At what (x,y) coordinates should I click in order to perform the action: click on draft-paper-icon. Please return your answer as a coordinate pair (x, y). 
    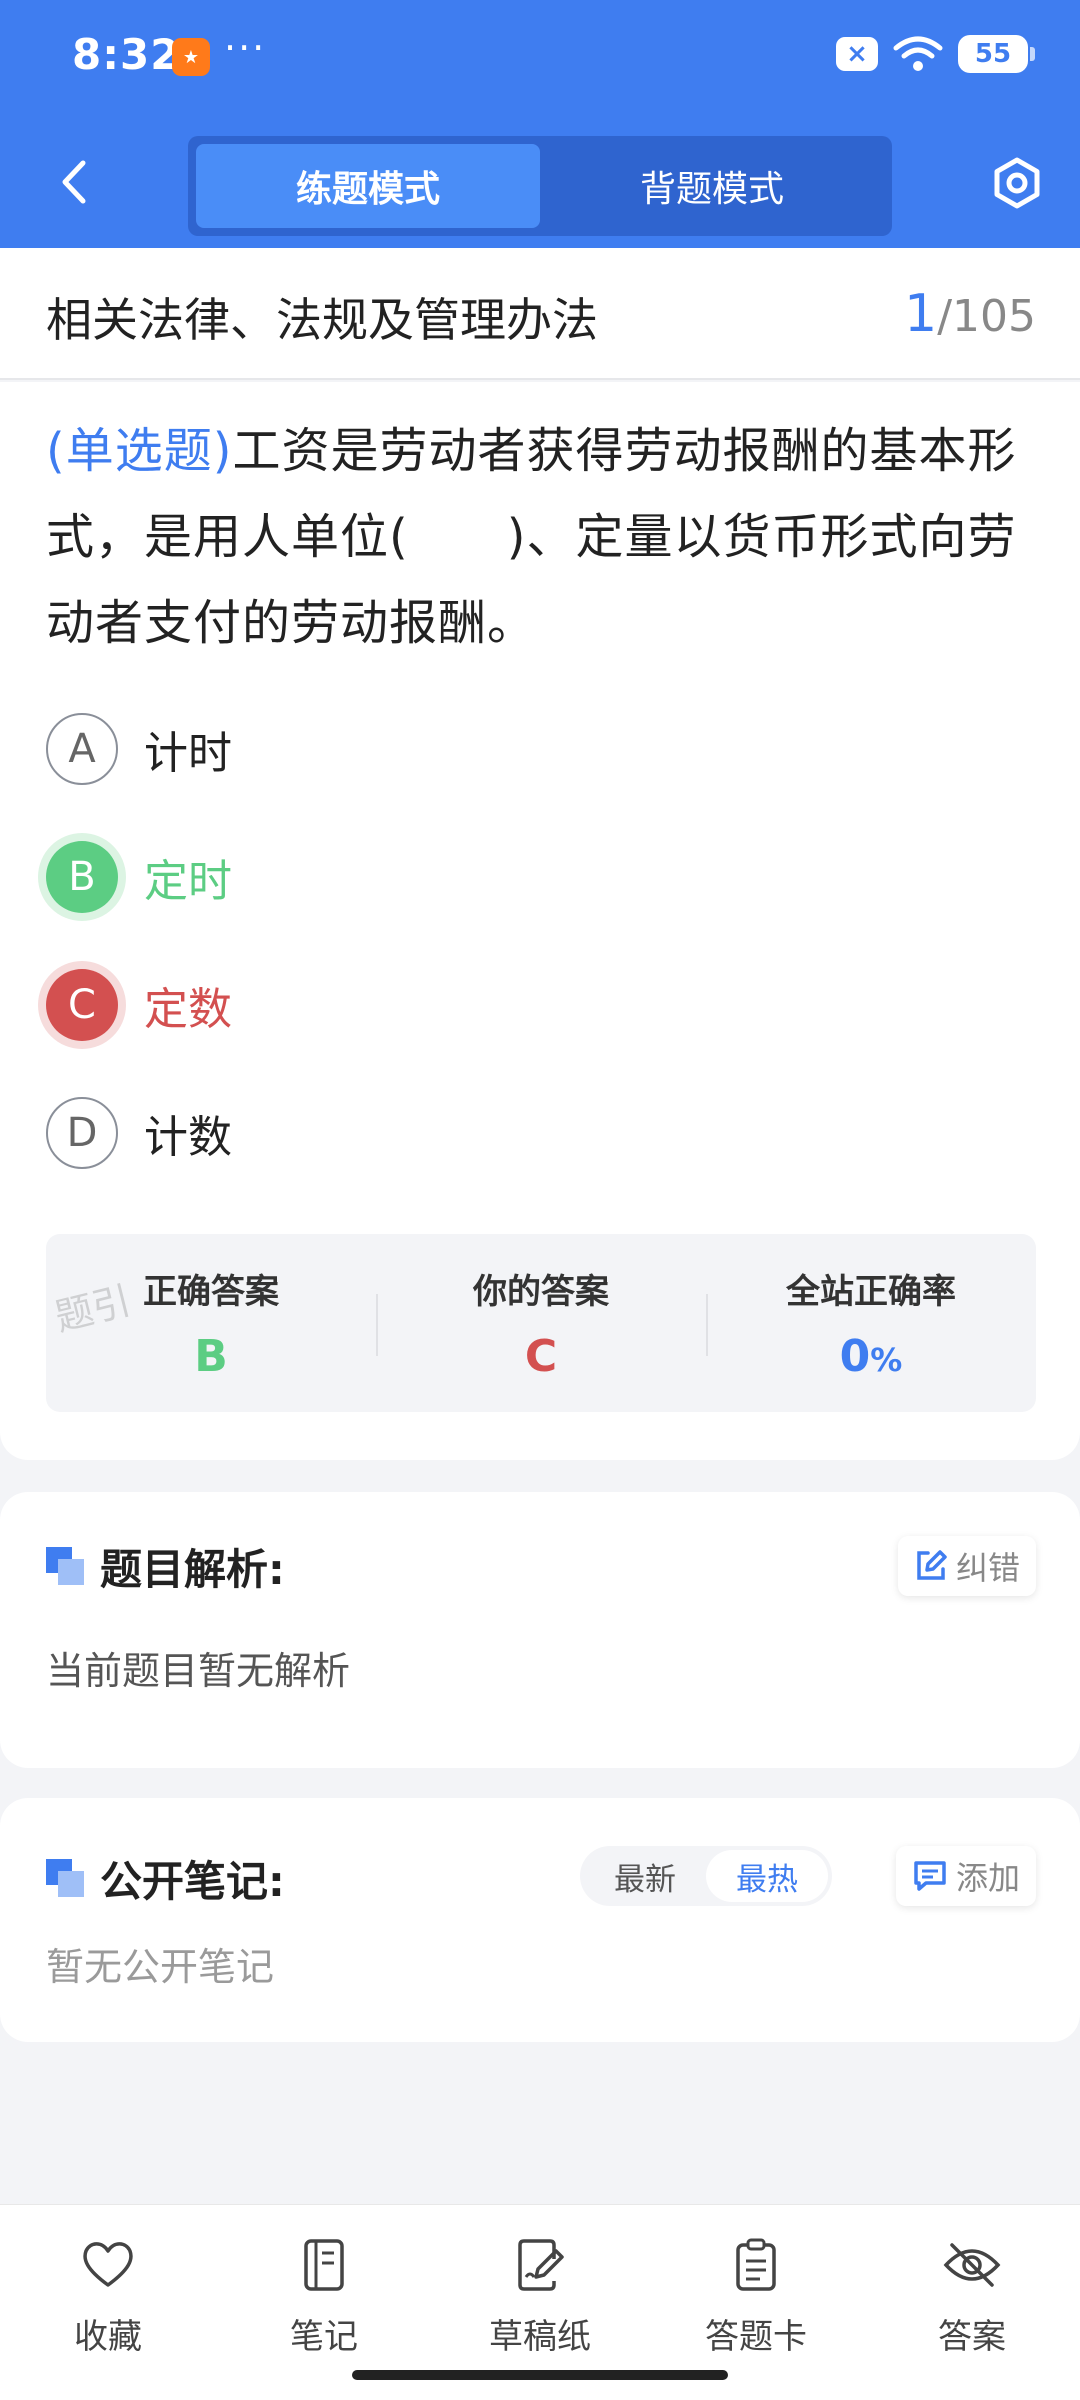
    Looking at the image, I should click on (540, 2265).